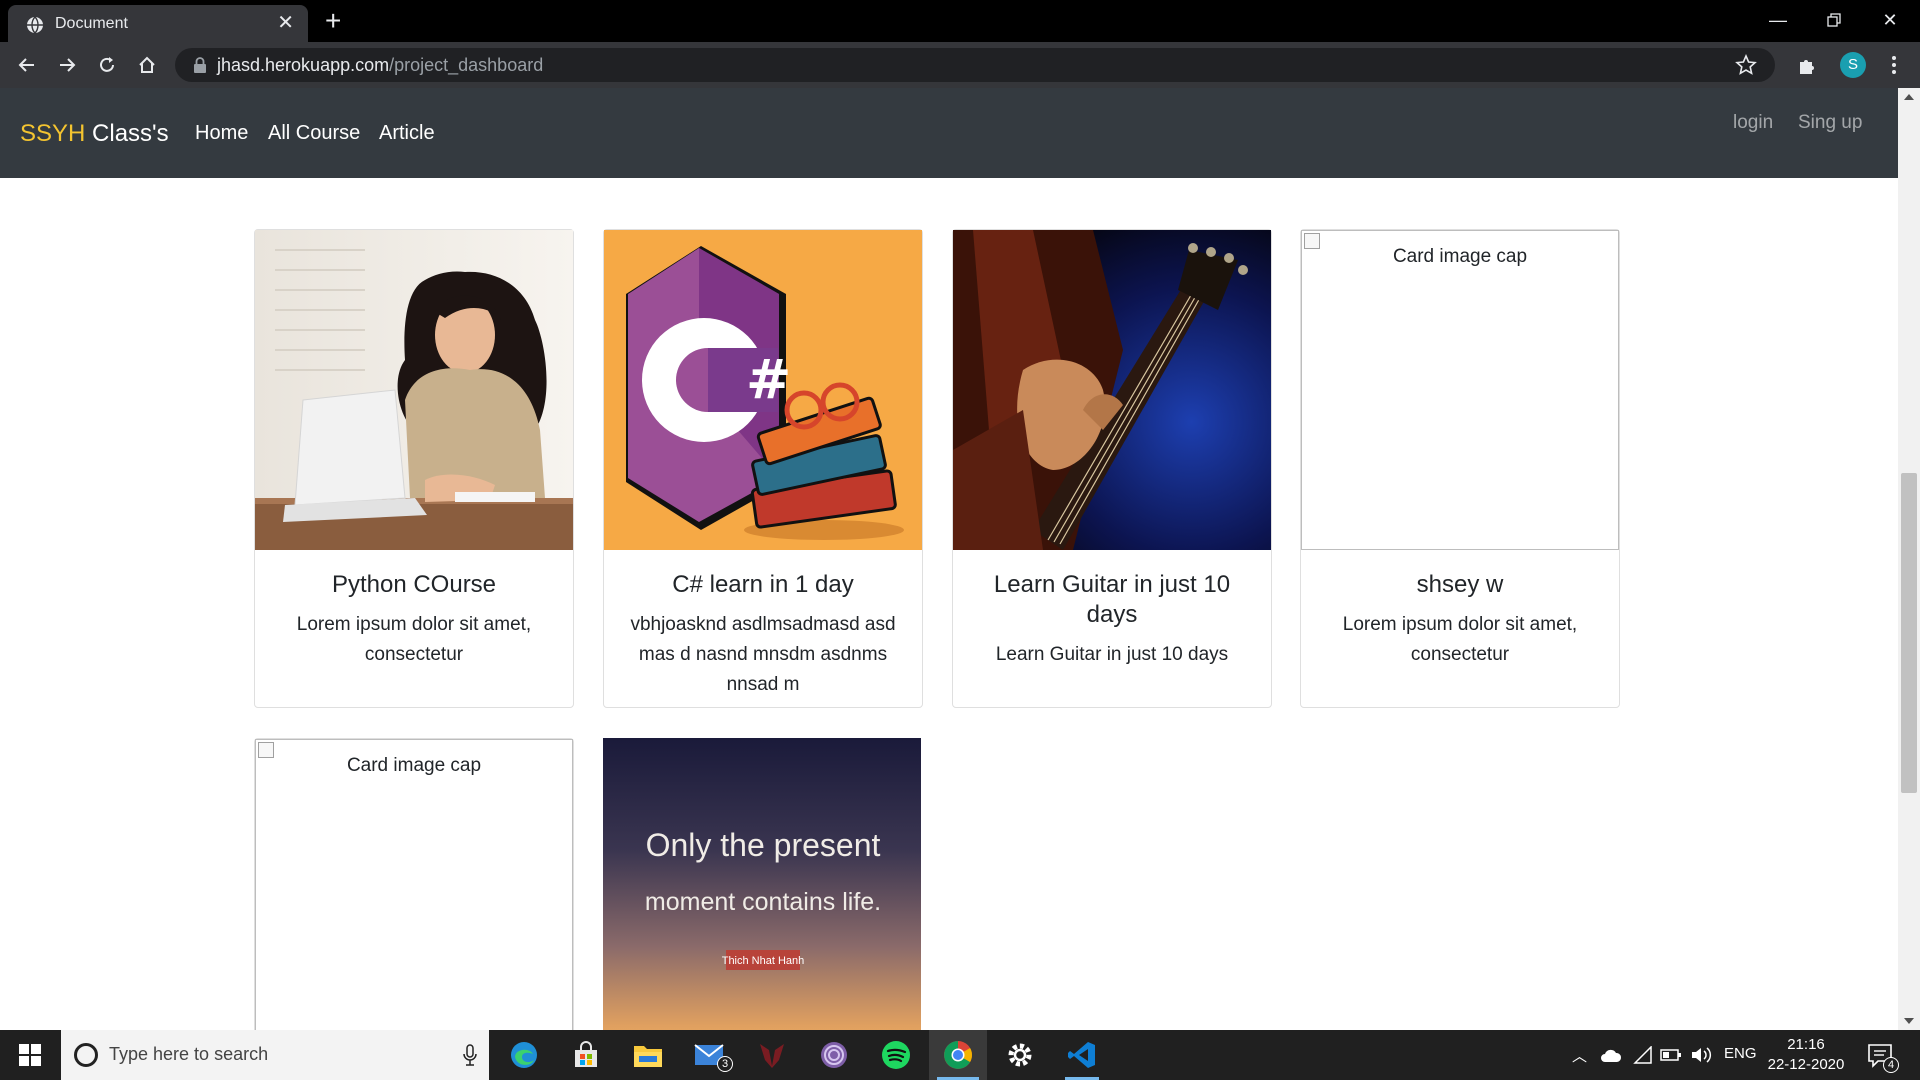  Describe the element at coordinates (333, 21) in the screenshot. I see `new-tab-button: +` at that location.